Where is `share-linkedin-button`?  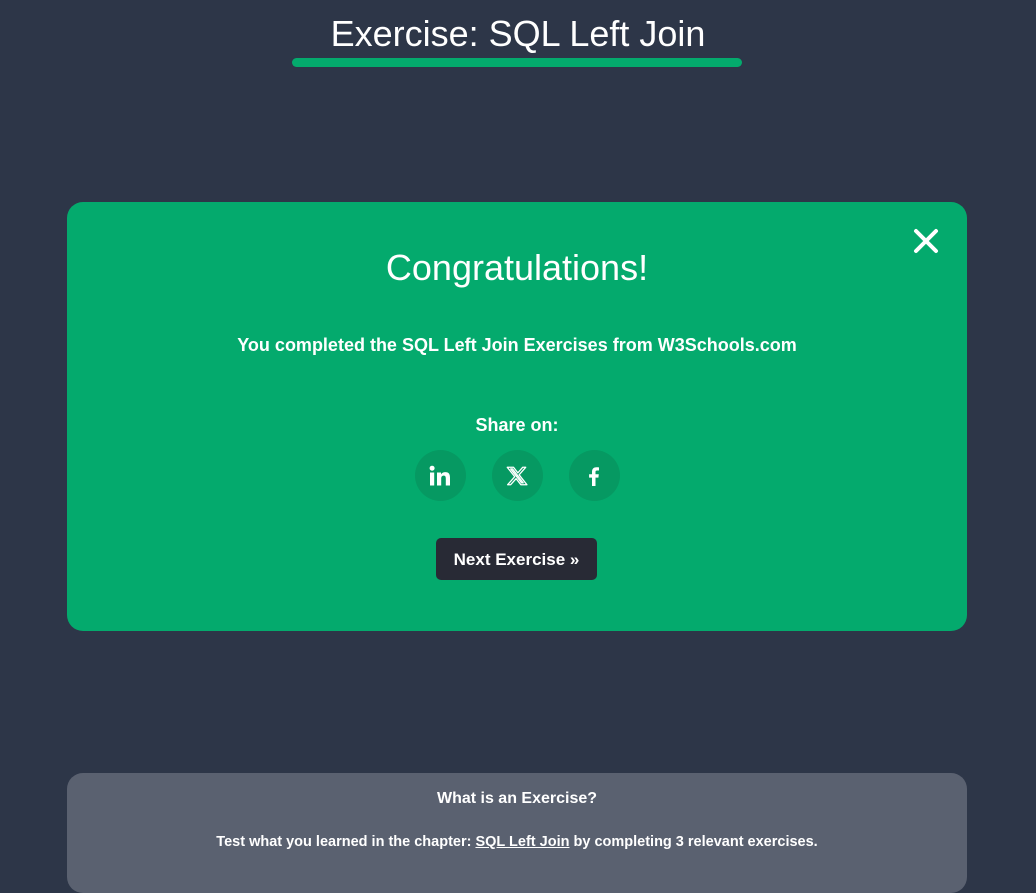
share-linkedin-button is located at coordinates (440, 475).